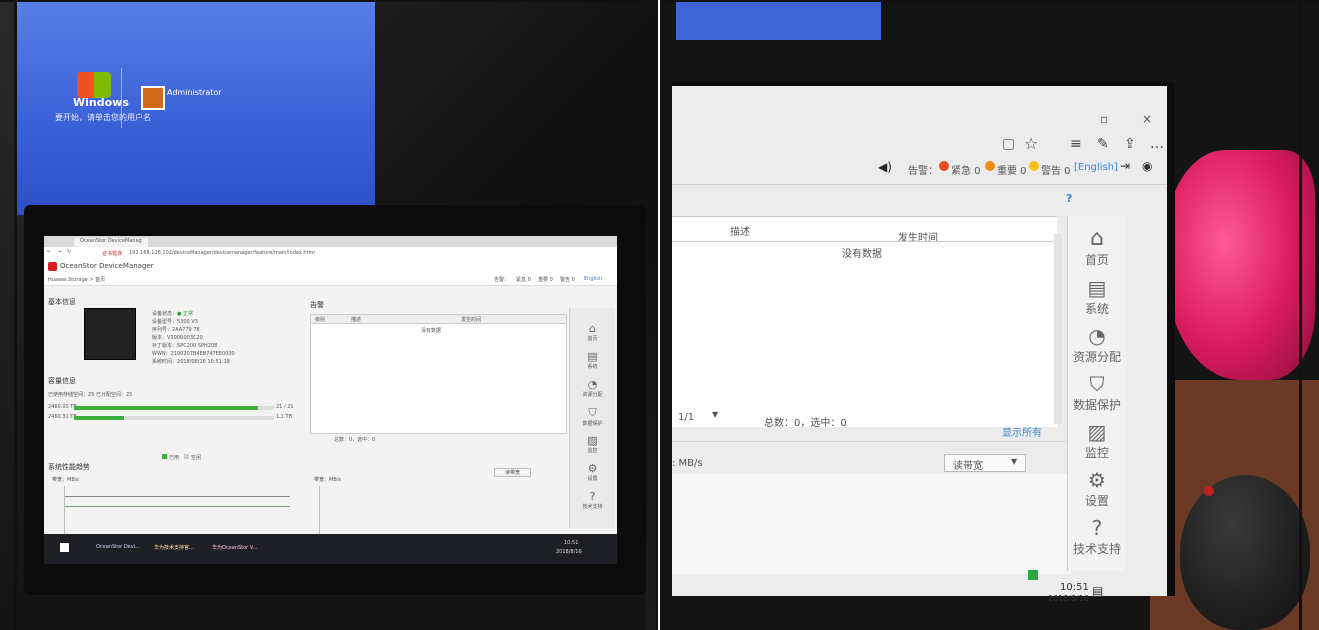 The height and width of the screenshot is (630, 1319). What do you see at coordinates (90, 395) in the screenshot?
I see `capacity-summary: 已使用存储空间：25 已分配空间：25` at bounding box center [90, 395].